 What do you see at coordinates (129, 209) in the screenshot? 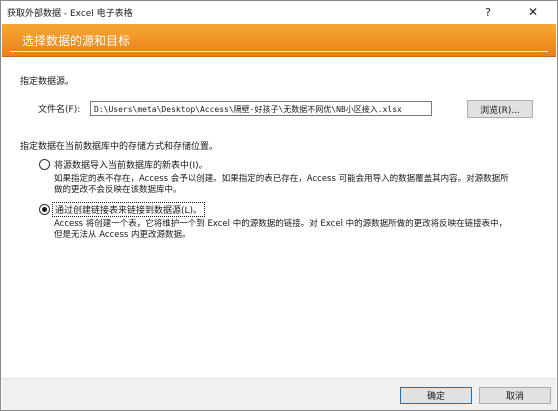
I see `link-option-label: 通过创建链接表来链接到数据源(L)。` at bounding box center [129, 209].